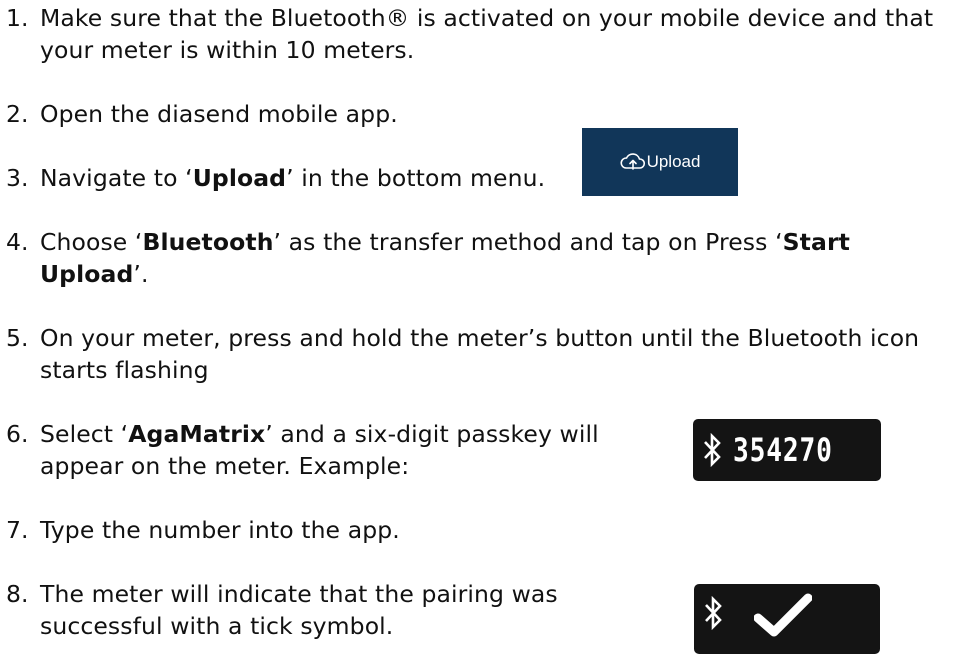 The width and height of the screenshot is (973, 654). What do you see at coordinates (219, 114) in the screenshot?
I see `step-text: Open the diasend mobile app.` at bounding box center [219, 114].